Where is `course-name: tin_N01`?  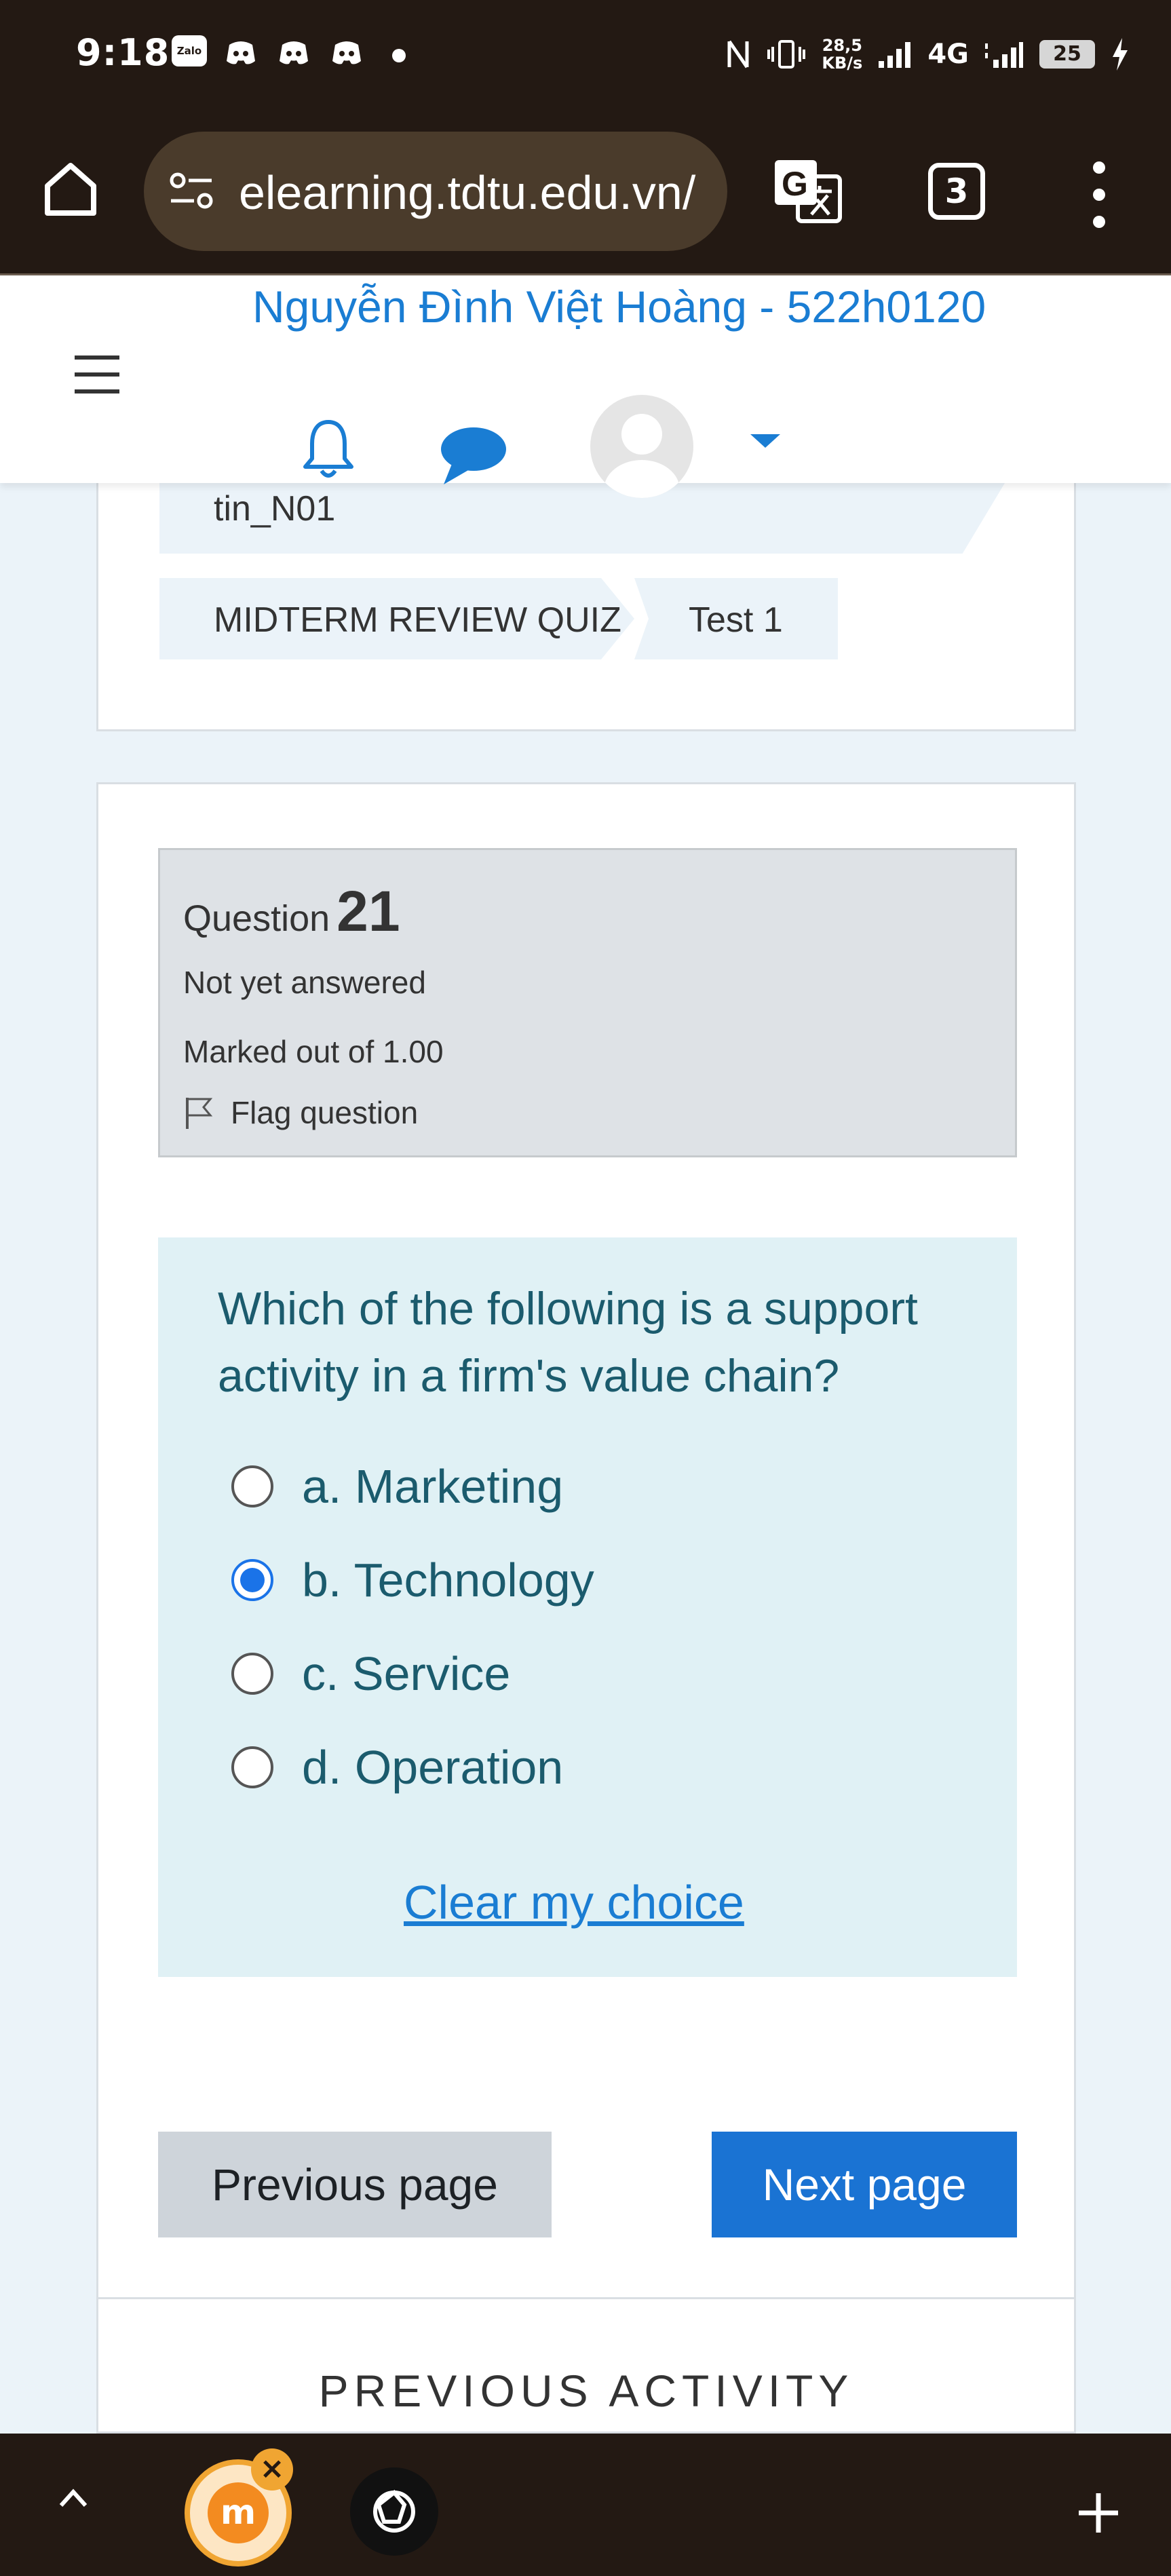
course-name: tin_N01 is located at coordinates (274, 508).